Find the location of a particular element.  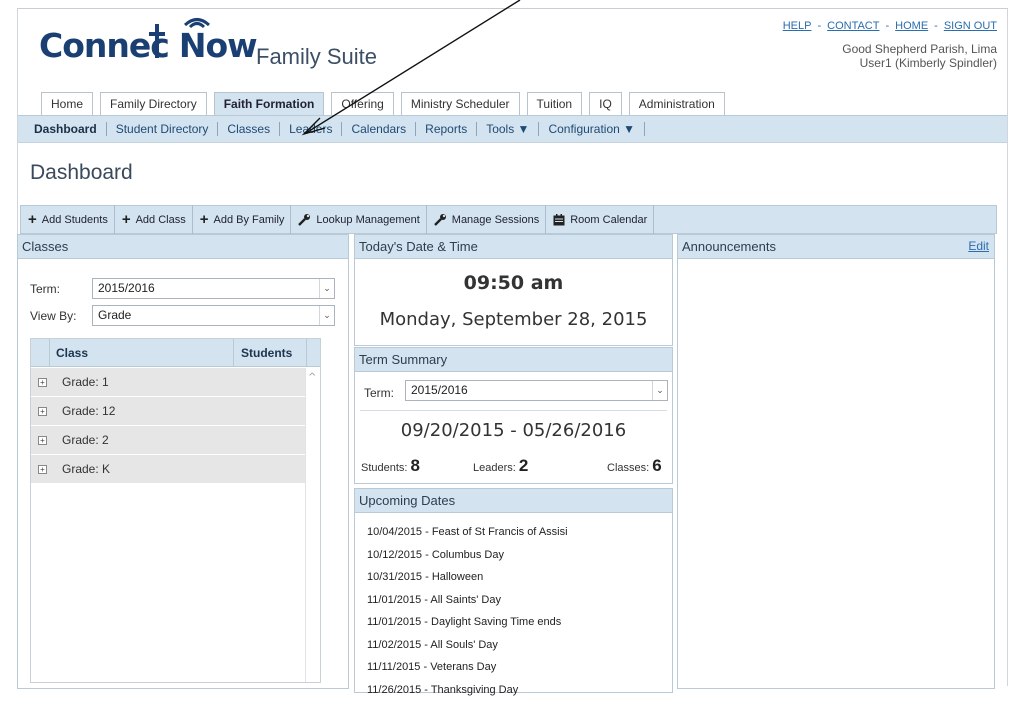

top-links: HELP-CONTACT-HOME-SIGN OUT is located at coordinates (890, 26).